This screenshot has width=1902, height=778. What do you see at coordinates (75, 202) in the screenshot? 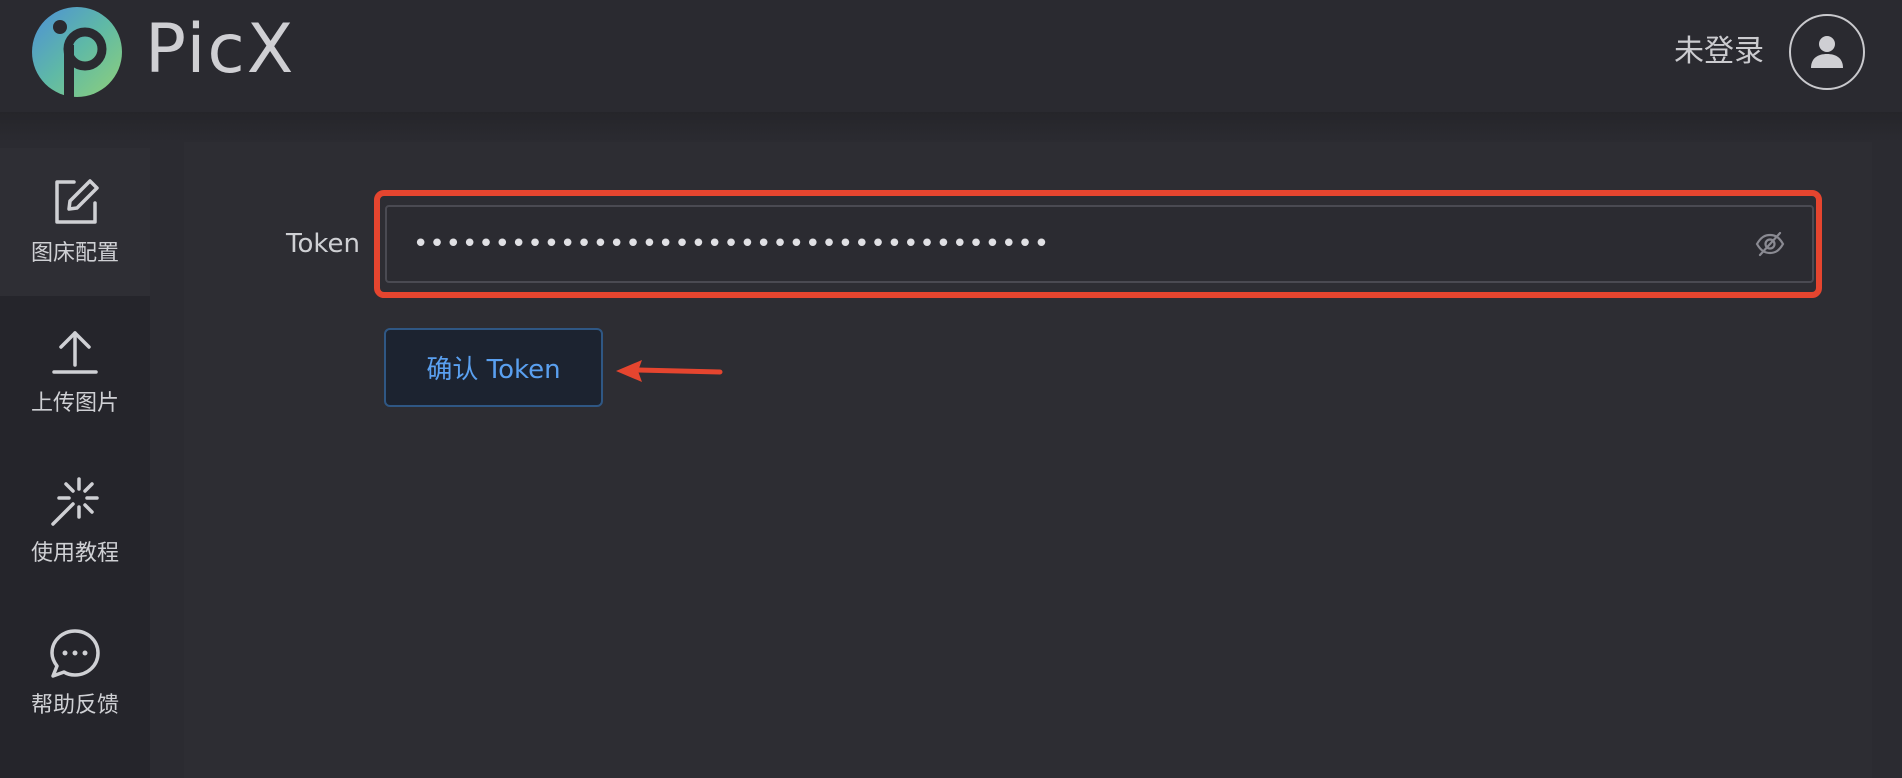
I see `edit-icon` at bounding box center [75, 202].